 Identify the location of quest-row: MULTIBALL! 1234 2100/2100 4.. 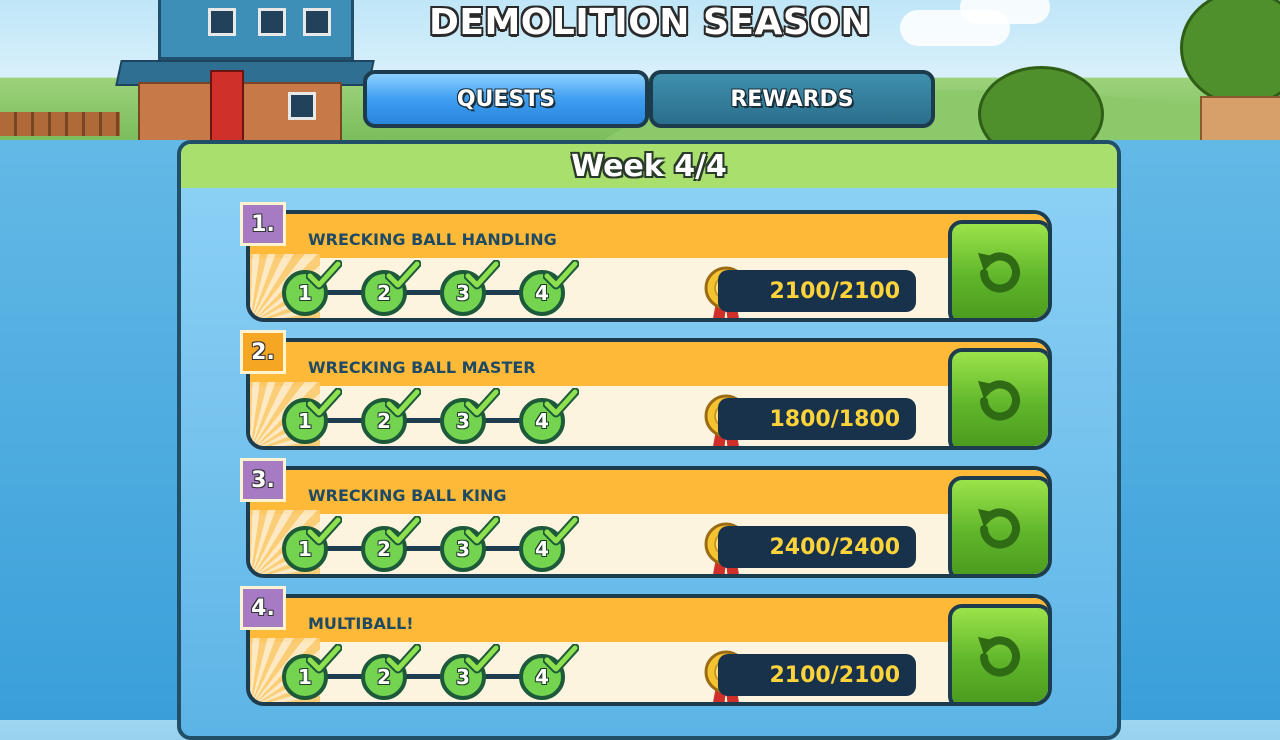
(646, 648).